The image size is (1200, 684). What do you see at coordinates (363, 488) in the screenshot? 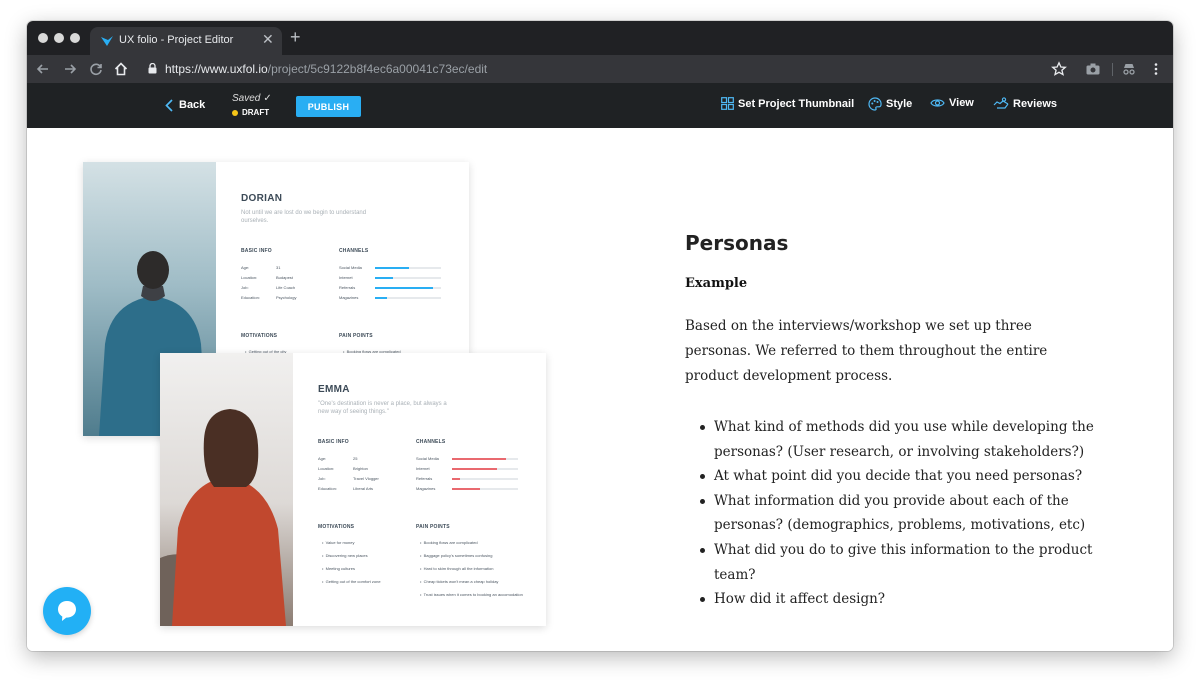
I see `info-value: Liberal Arts` at bounding box center [363, 488].